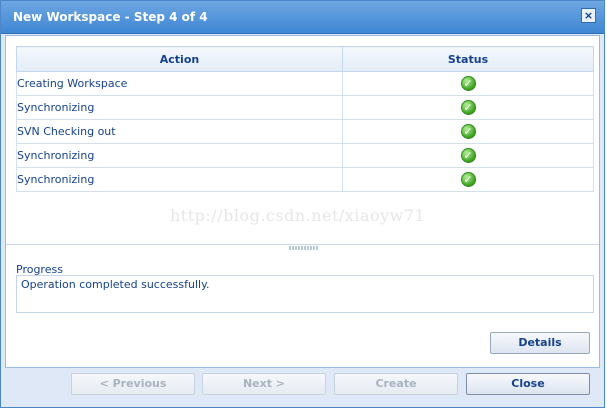 The height and width of the screenshot is (410, 607). I want to click on dialog-title: New Workspace - Step 4 of 4, so click(110, 17).